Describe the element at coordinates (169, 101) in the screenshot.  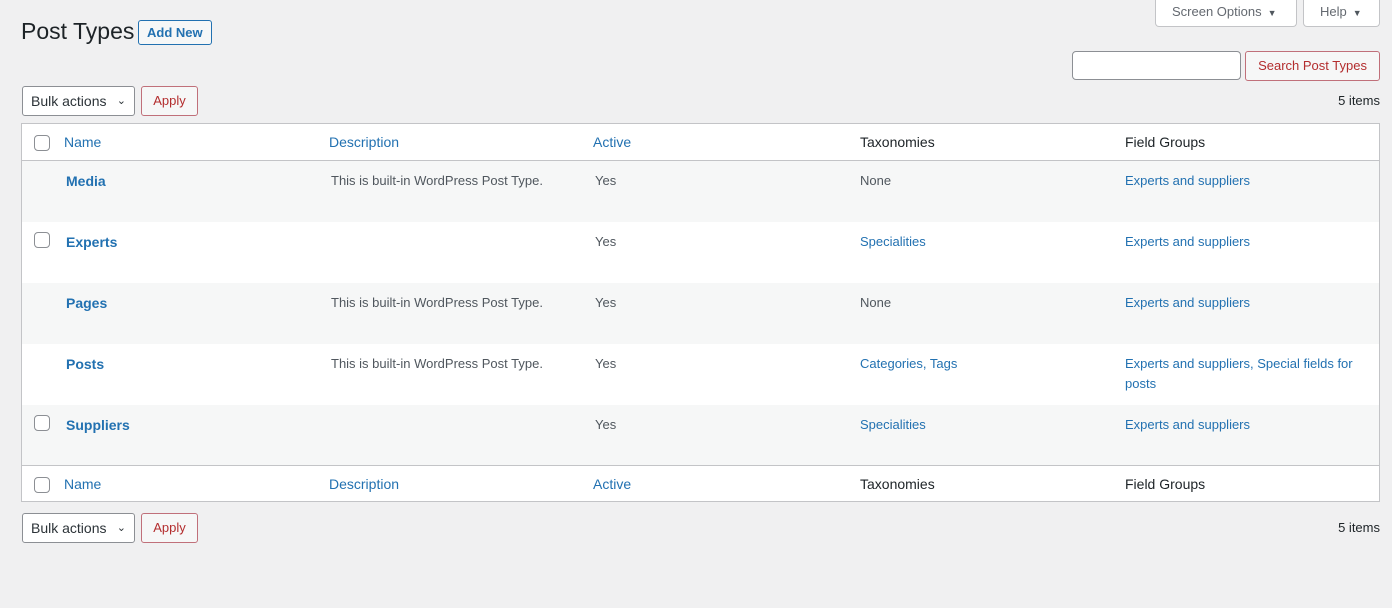
I see `apply-button-top: Apply` at that location.